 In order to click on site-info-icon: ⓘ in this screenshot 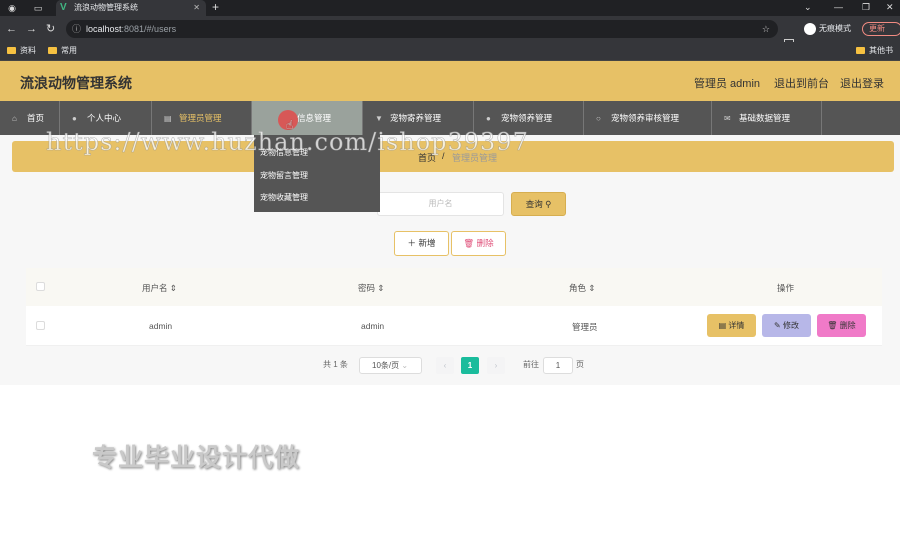, I will do `click(76, 29)`.